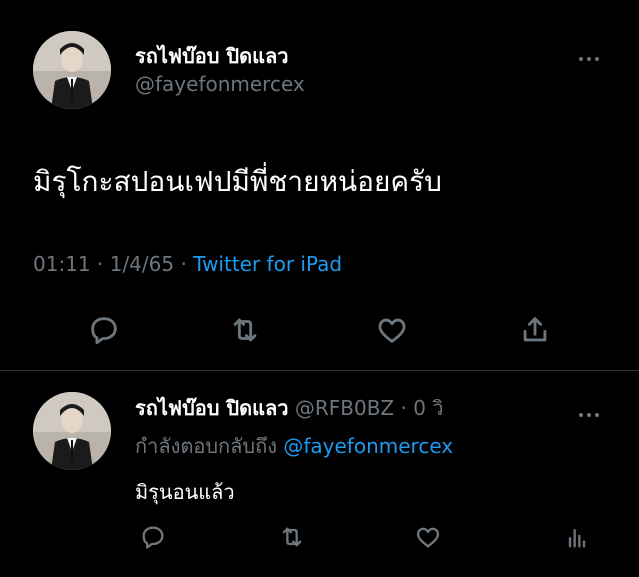 The width and height of the screenshot is (639, 577). What do you see at coordinates (319, 370) in the screenshot?
I see `divider` at bounding box center [319, 370].